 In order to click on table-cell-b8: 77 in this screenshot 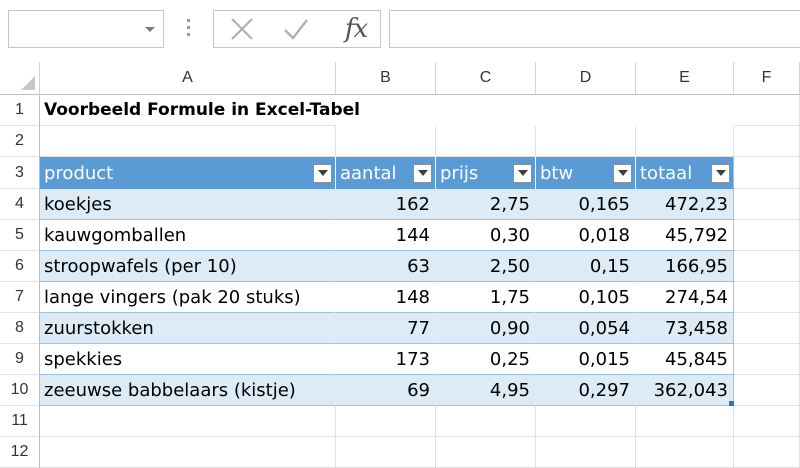, I will do `click(386, 328)`.